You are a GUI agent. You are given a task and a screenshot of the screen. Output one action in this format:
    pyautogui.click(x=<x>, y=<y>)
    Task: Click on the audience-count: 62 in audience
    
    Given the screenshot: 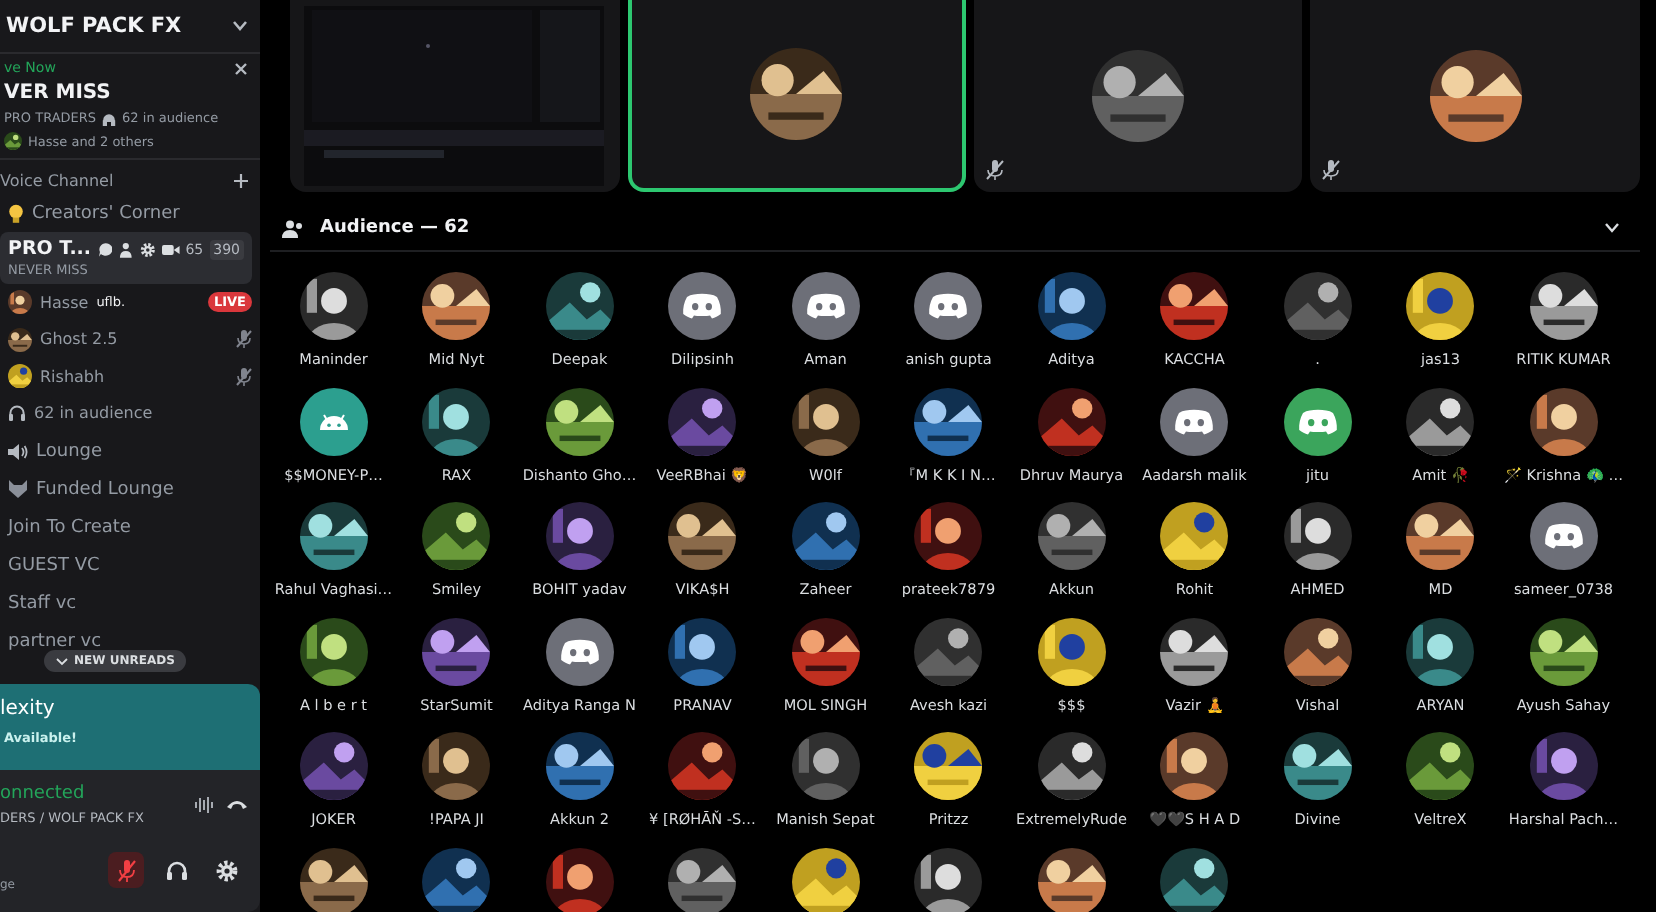 What is the action you would take?
    pyautogui.click(x=93, y=413)
    